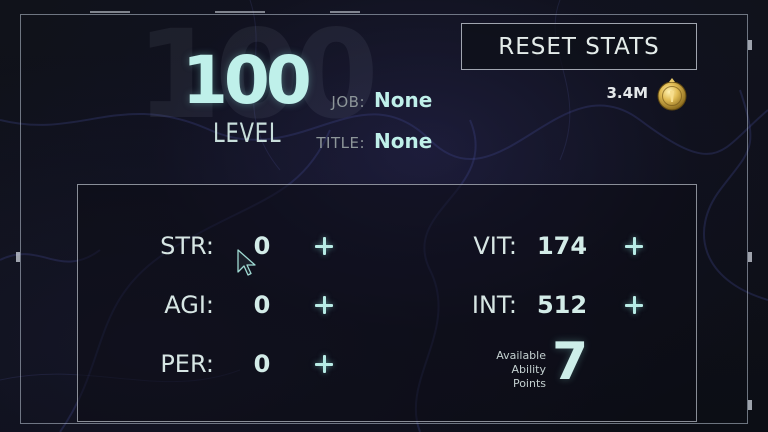 The width and height of the screenshot is (768, 432). Describe the element at coordinates (187, 364) in the screenshot. I see `per-label: PER:` at that location.